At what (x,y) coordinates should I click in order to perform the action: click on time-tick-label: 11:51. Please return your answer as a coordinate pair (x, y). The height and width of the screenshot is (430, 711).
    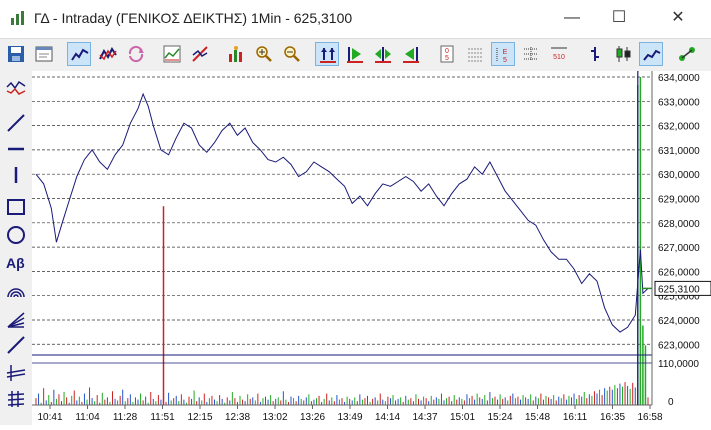
    Looking at the image, I should click on (162, 417).